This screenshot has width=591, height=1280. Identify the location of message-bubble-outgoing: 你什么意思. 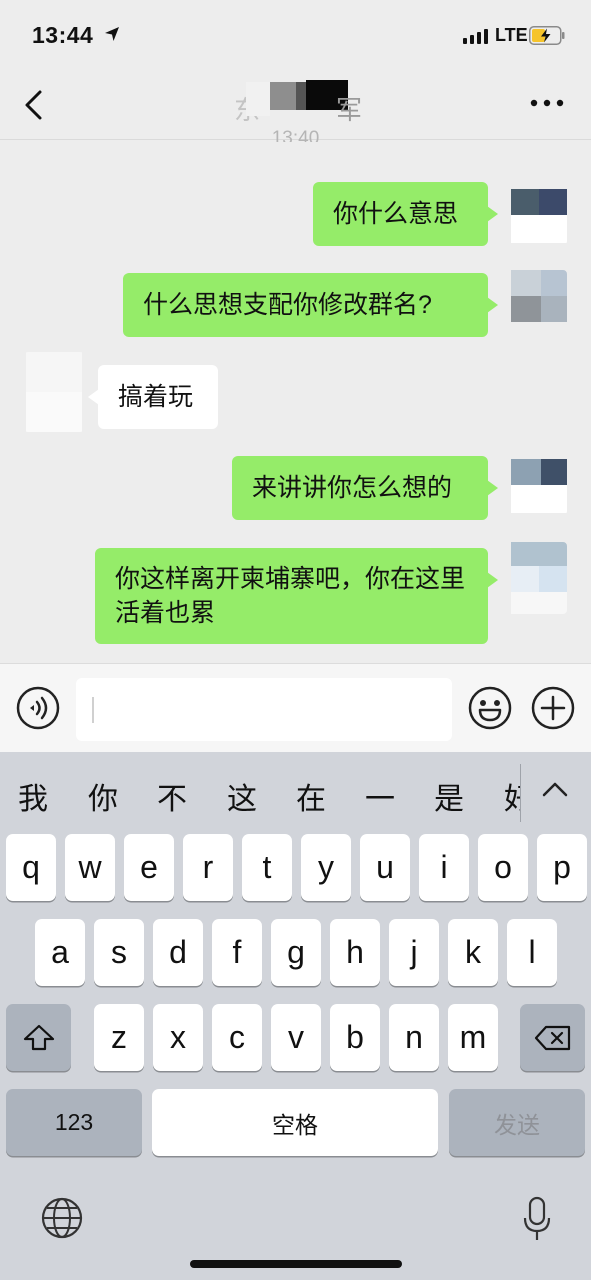
(405, 214).